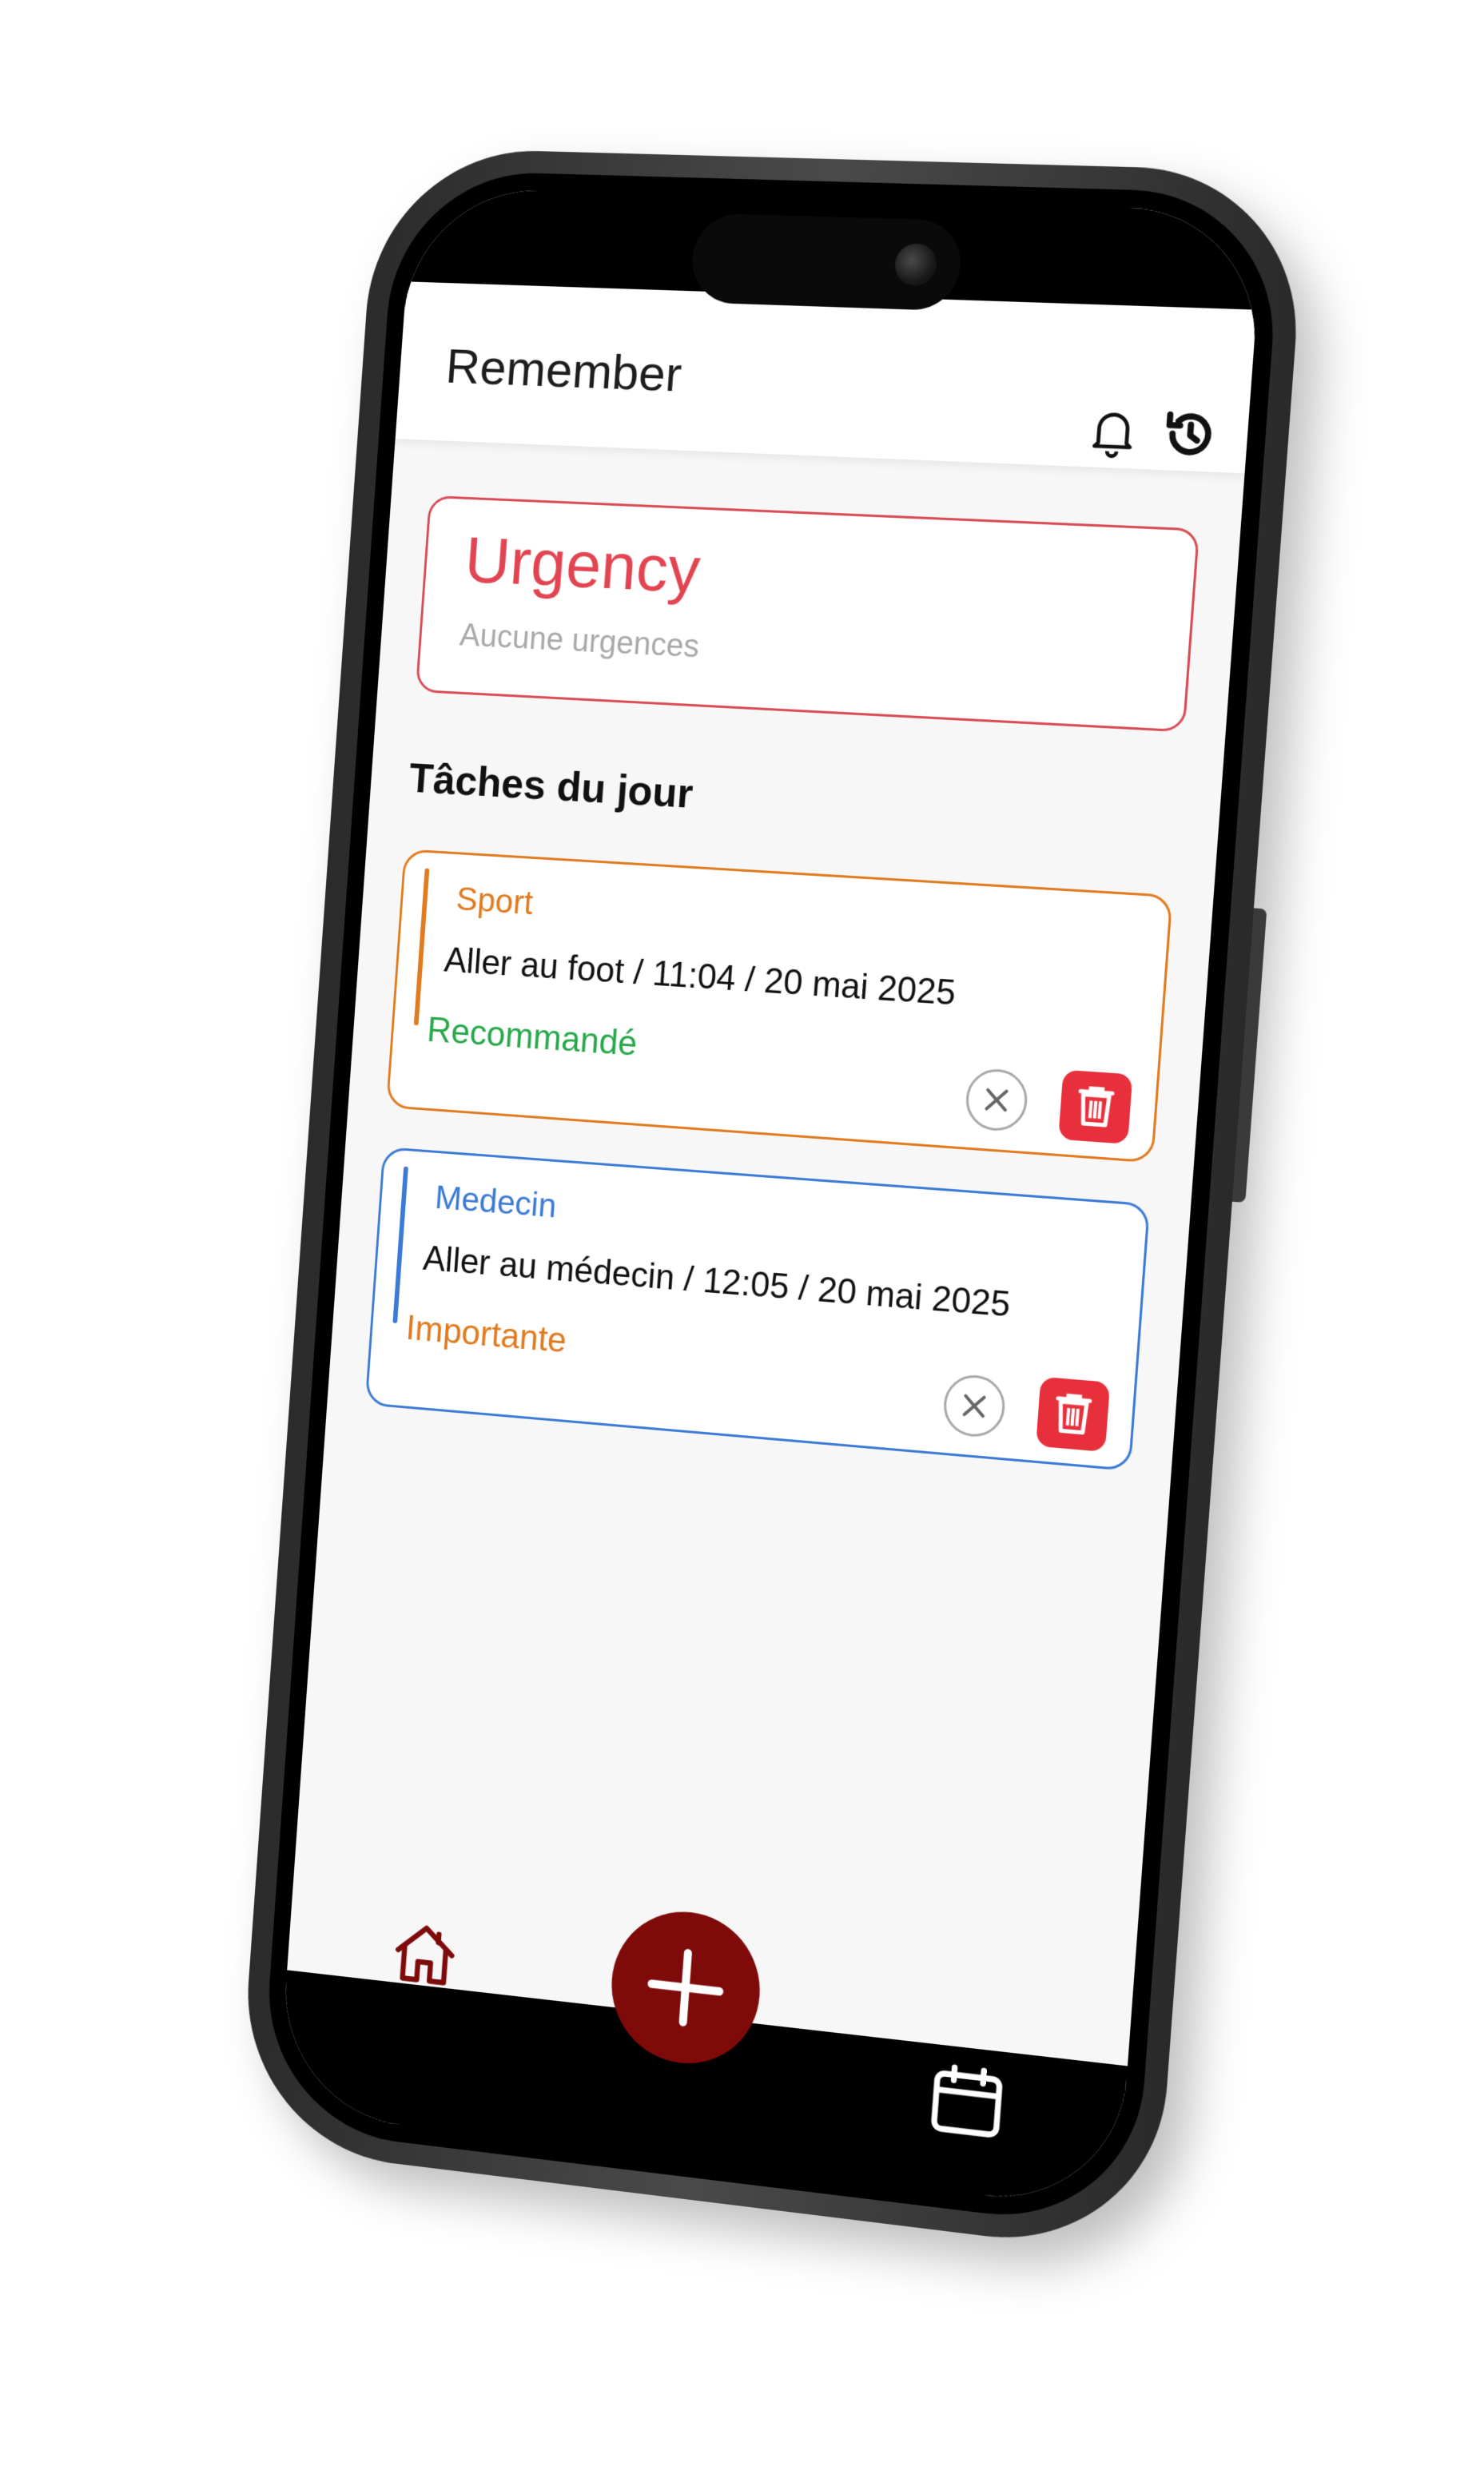 This screenshot has width=1484, height=2474. Describe the element at coordinates (580, 642) in the screenshot. I see `urgency-empty-text: Aucune urgences` at that location.